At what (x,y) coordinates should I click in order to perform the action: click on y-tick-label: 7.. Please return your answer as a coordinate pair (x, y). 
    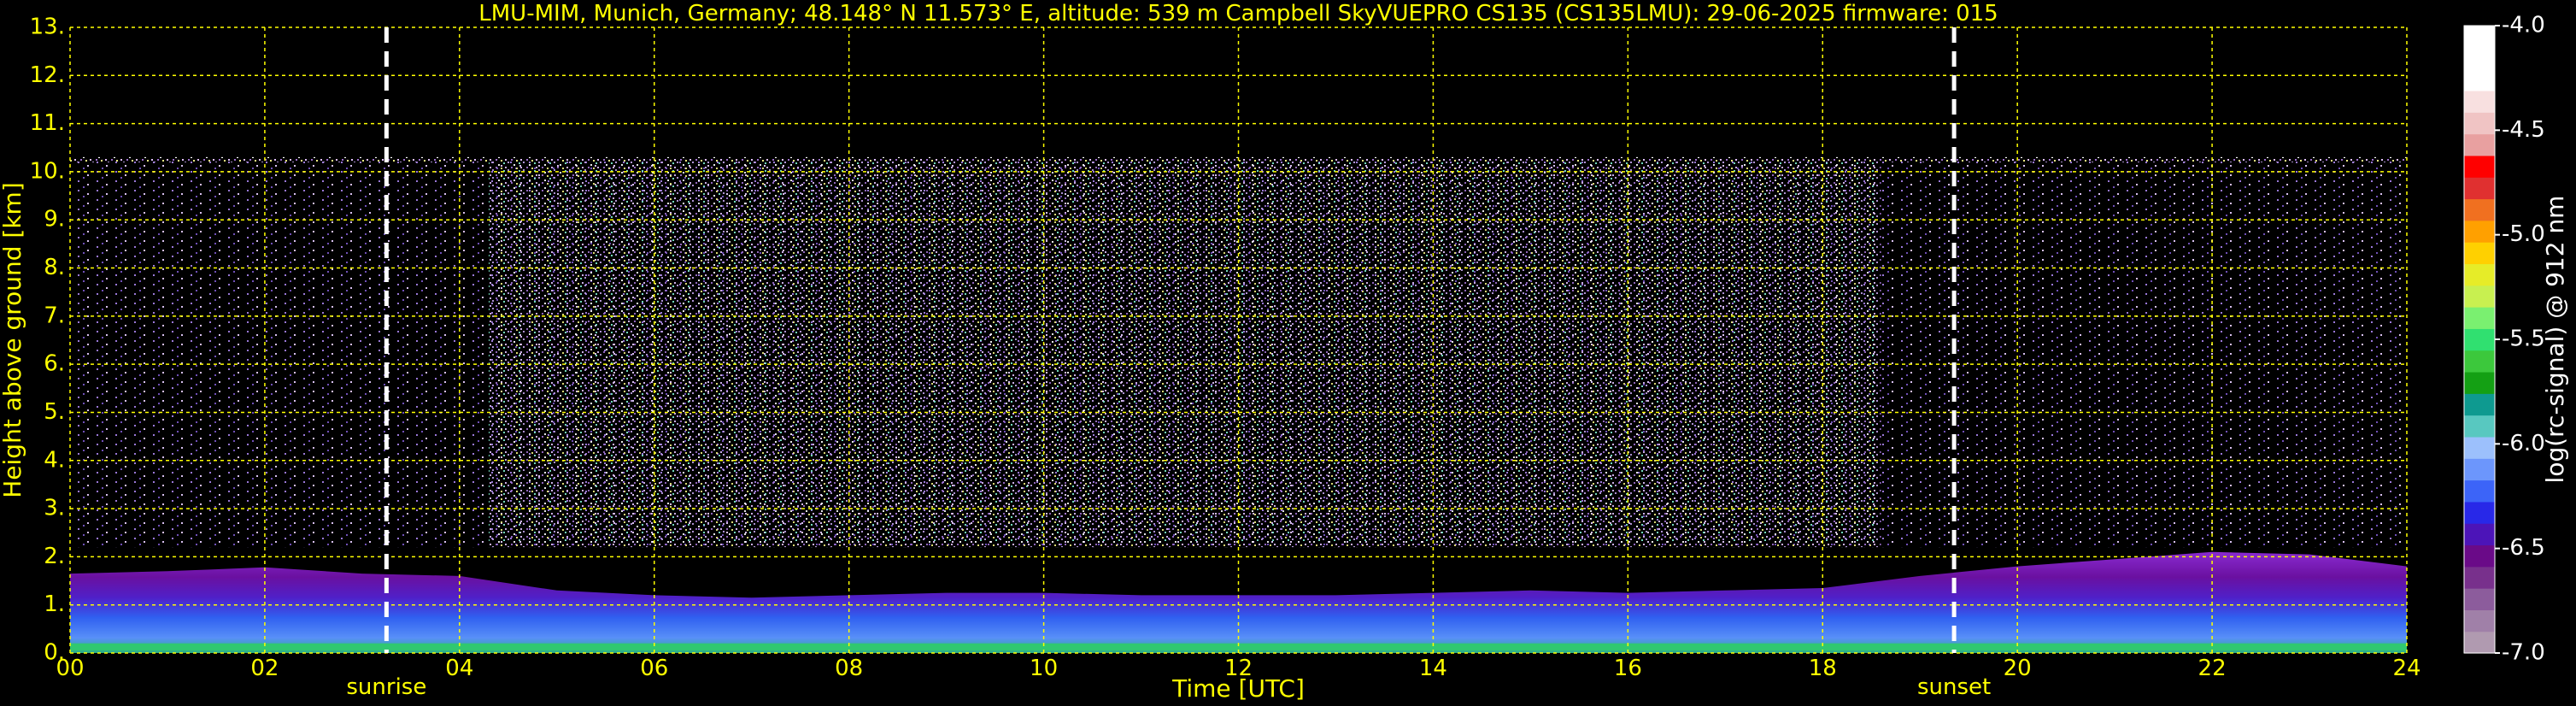
    Looking at the image, I should click on (54, 315).